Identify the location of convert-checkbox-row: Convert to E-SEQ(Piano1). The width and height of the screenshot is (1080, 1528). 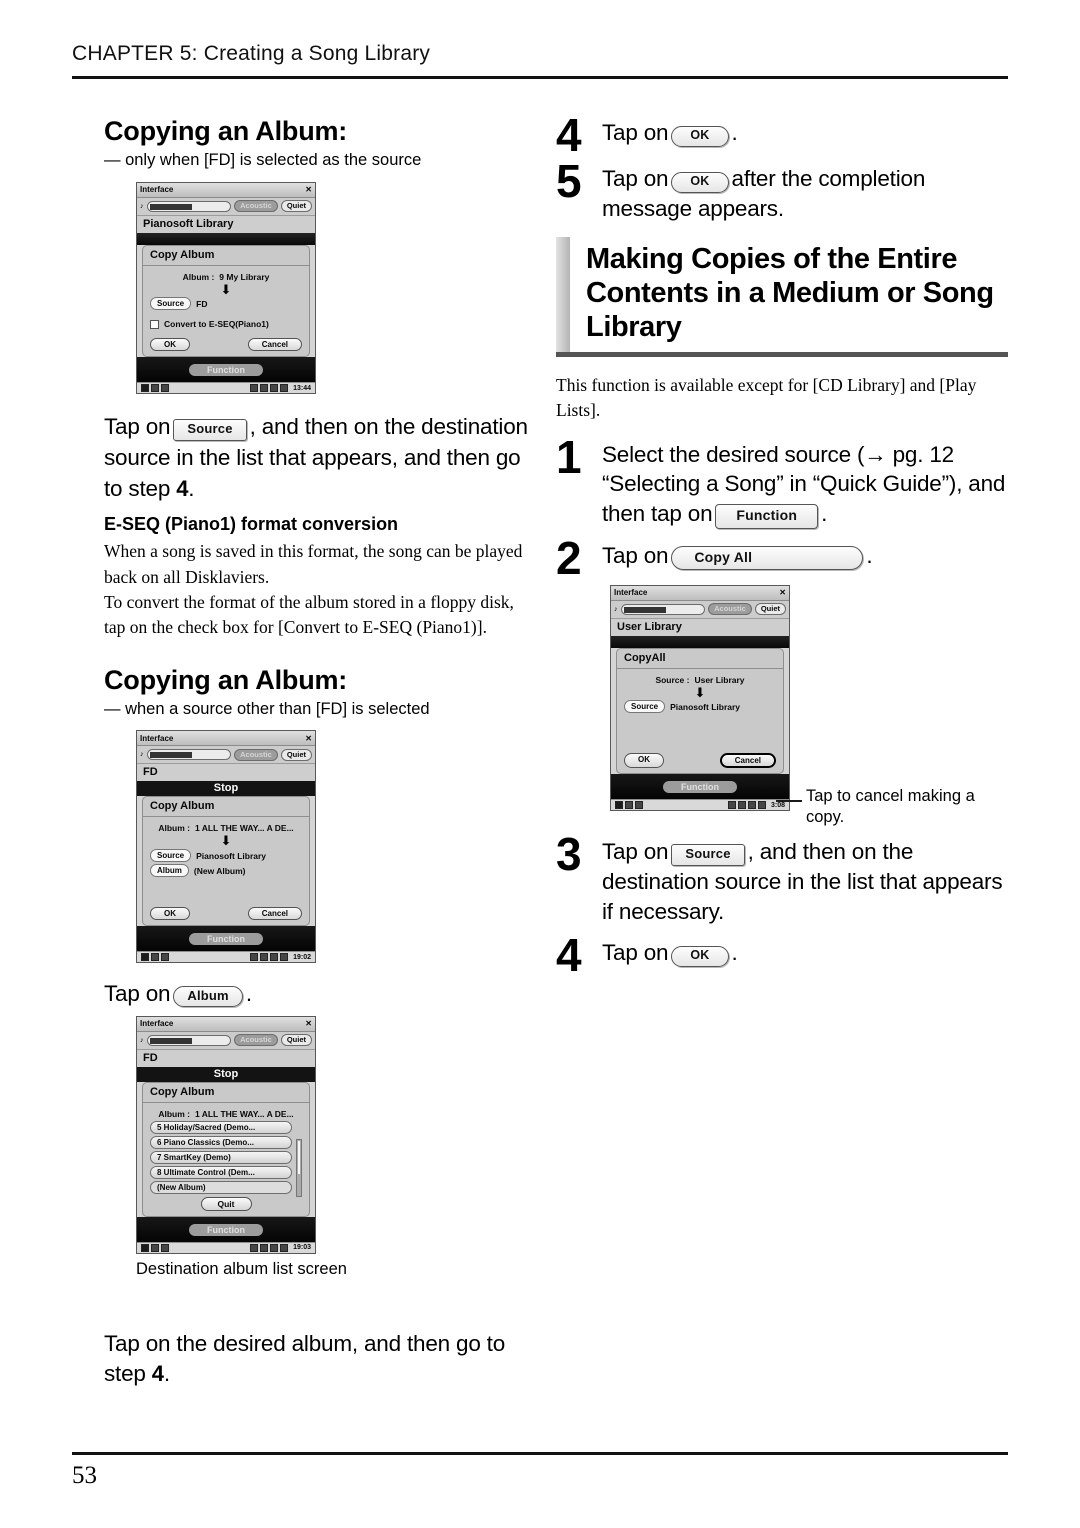
(226, 324).